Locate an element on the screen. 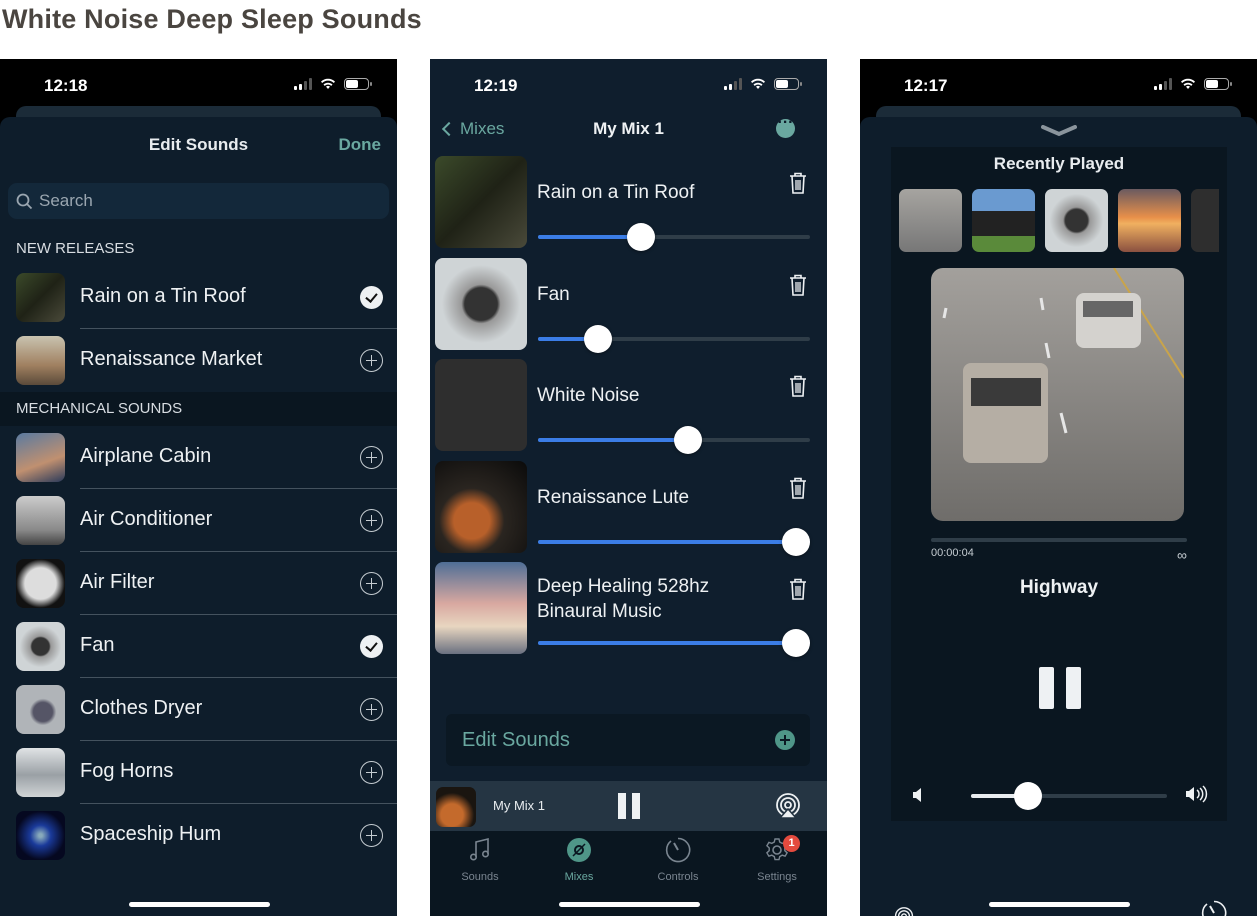  mix-item: White Noise is located at coordinates (628, 409).